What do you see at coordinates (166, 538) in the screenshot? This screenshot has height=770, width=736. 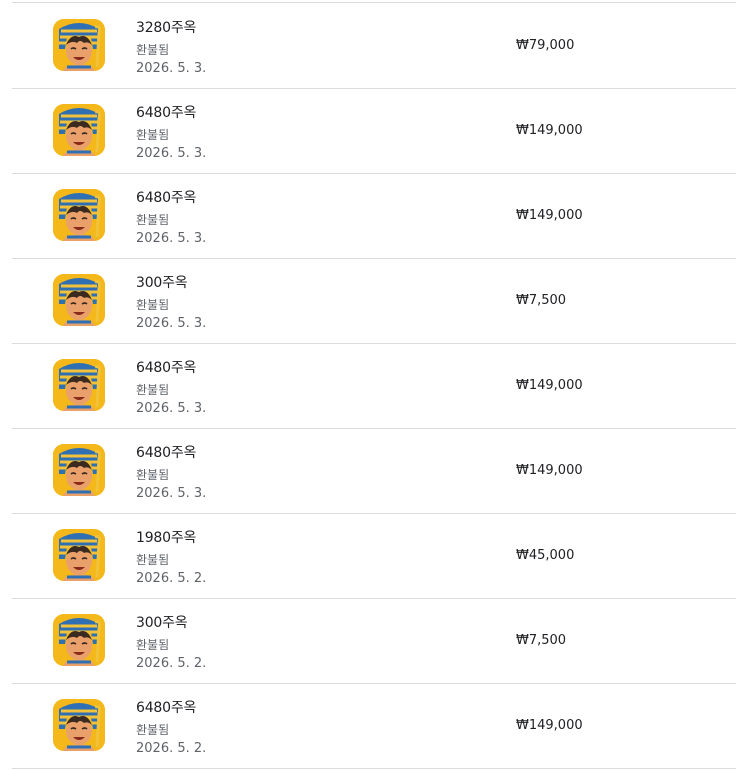 I see `item-name: 1980주옥` at bounding box center [166, 538].